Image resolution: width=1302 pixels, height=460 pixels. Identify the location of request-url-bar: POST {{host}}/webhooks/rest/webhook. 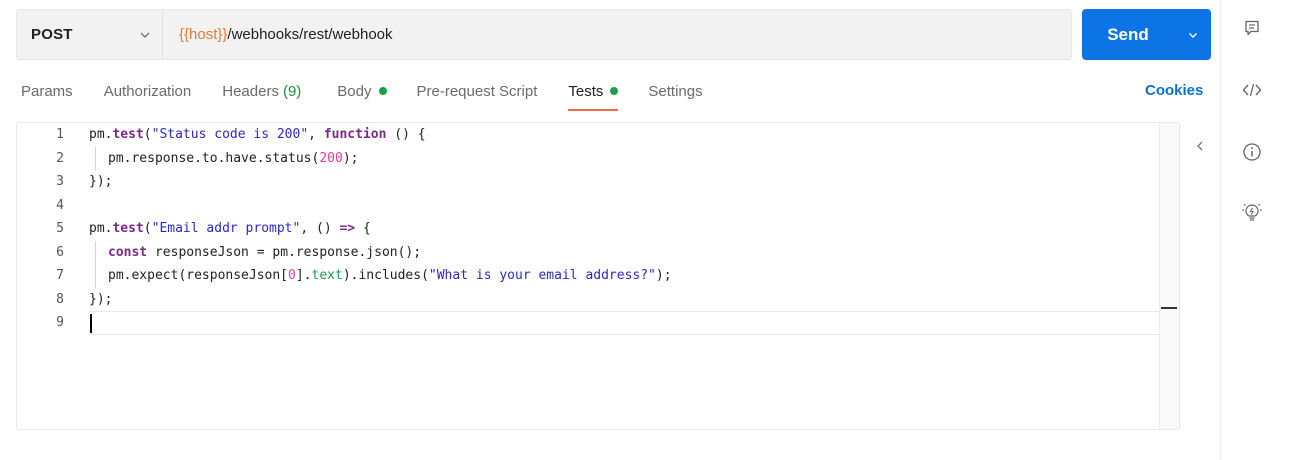
(544, 34).